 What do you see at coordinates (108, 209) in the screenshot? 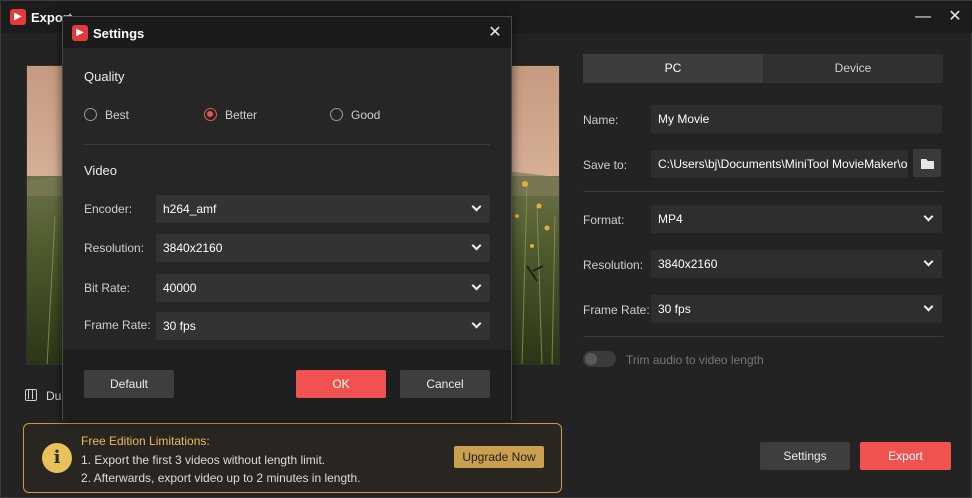
I see `encoder-label: Encoder:` at bounding box center [108, 209].